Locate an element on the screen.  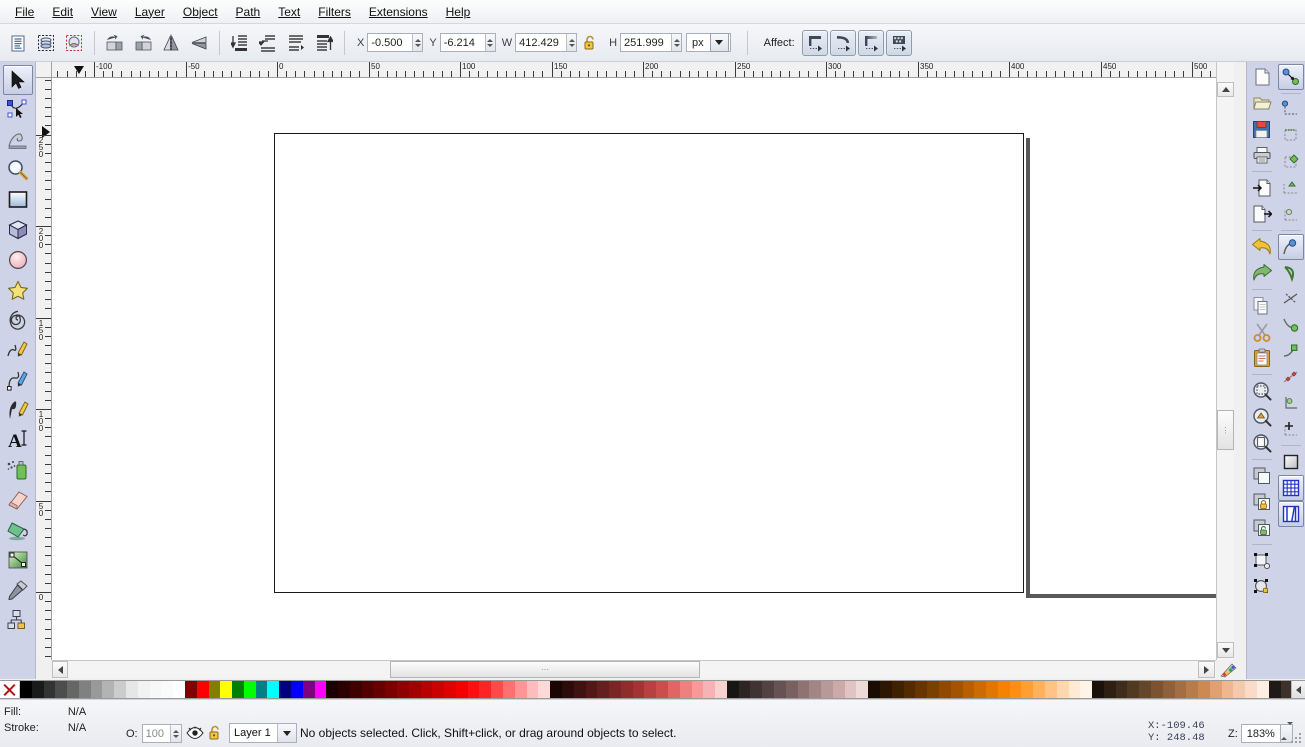
bezier-tool is located at coordinates (18, 380).